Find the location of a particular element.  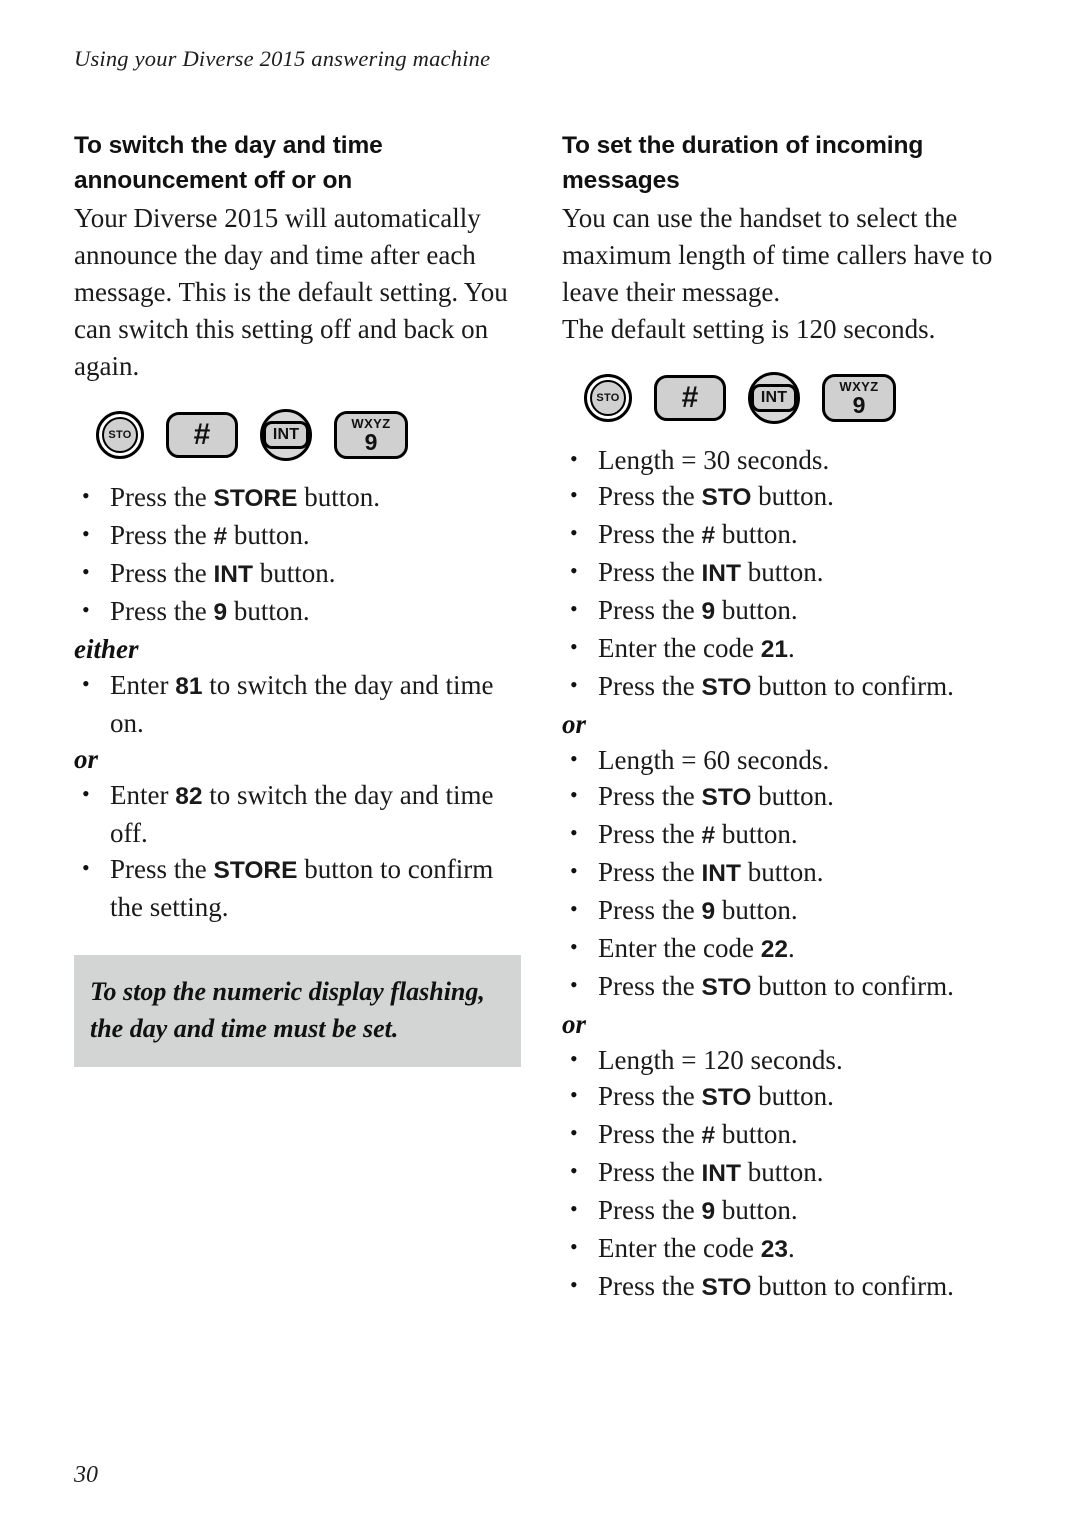

step-key-token: STORE is located at coordinates (255, 498).